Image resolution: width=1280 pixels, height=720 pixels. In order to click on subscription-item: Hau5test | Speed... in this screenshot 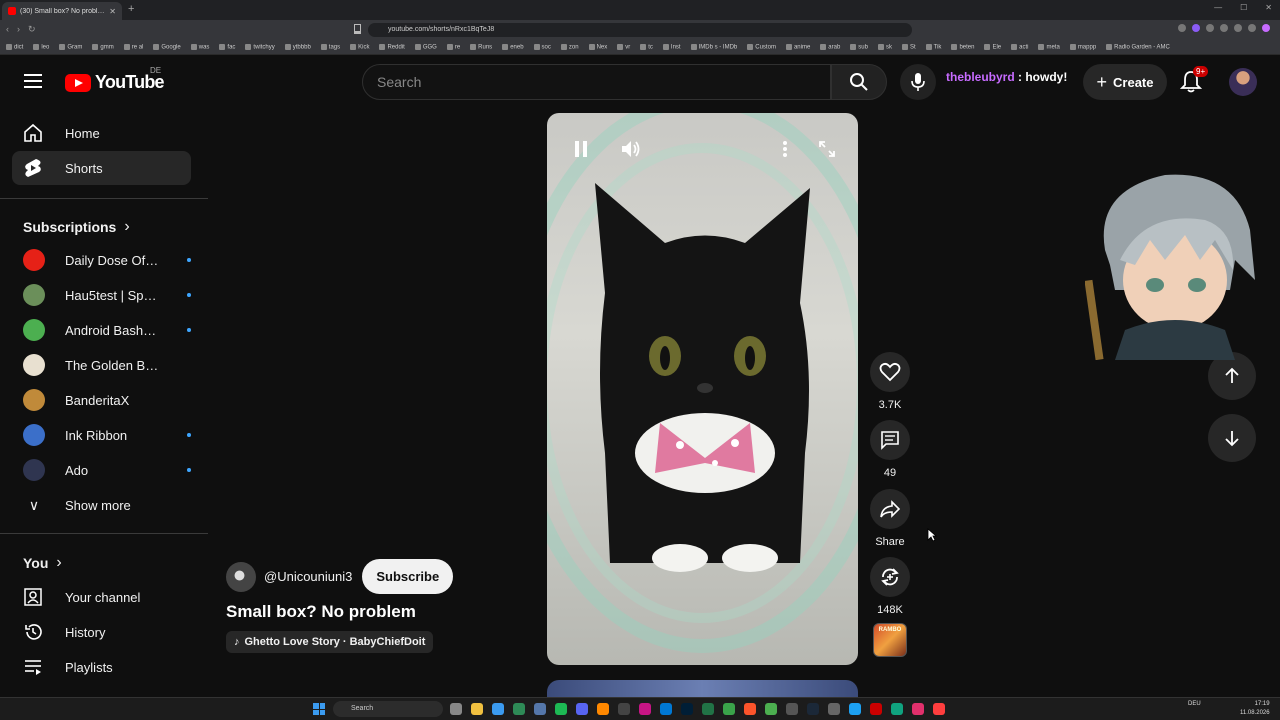, I will do `click(101, 295)`.